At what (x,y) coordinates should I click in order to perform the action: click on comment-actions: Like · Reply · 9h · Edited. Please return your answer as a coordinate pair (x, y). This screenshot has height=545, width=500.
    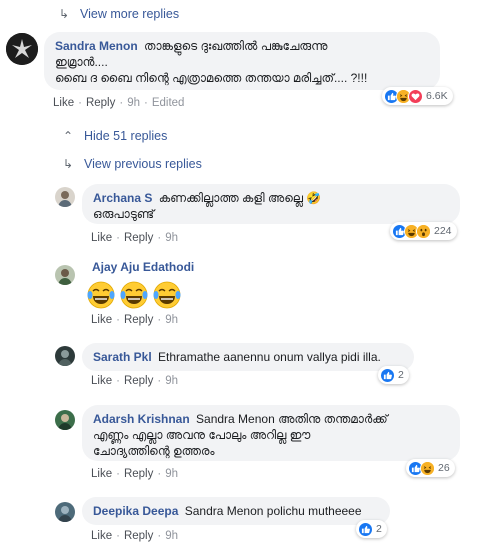
    Looking at the image, I should click on (119, 103).